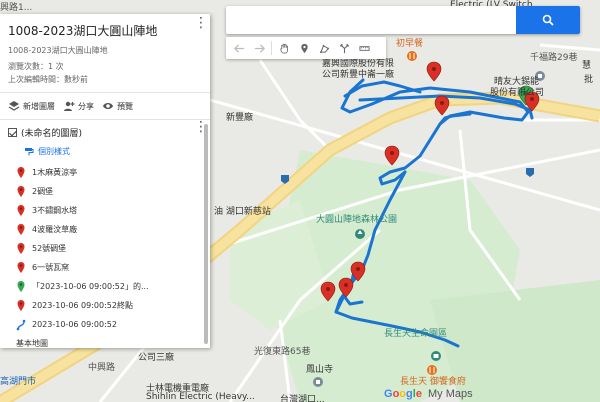 The width and height of the screenshot is (600, 402). I want to click on layer-item: 4波羅汶草廠, so click(109, 229).